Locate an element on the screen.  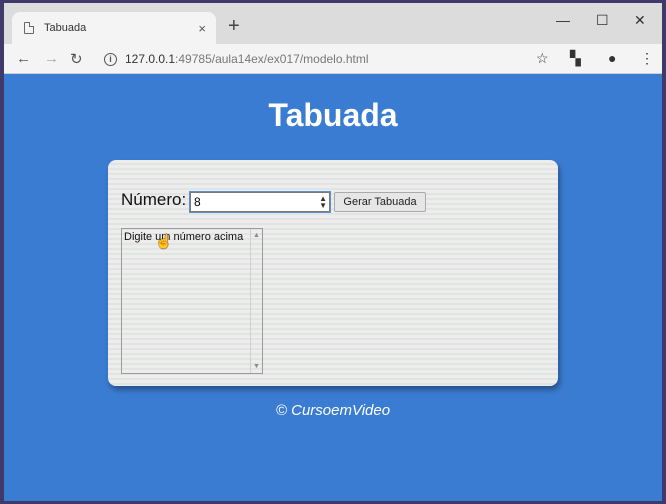
scrollbar: ▲ ▼ is located at coordinates (256, 301).